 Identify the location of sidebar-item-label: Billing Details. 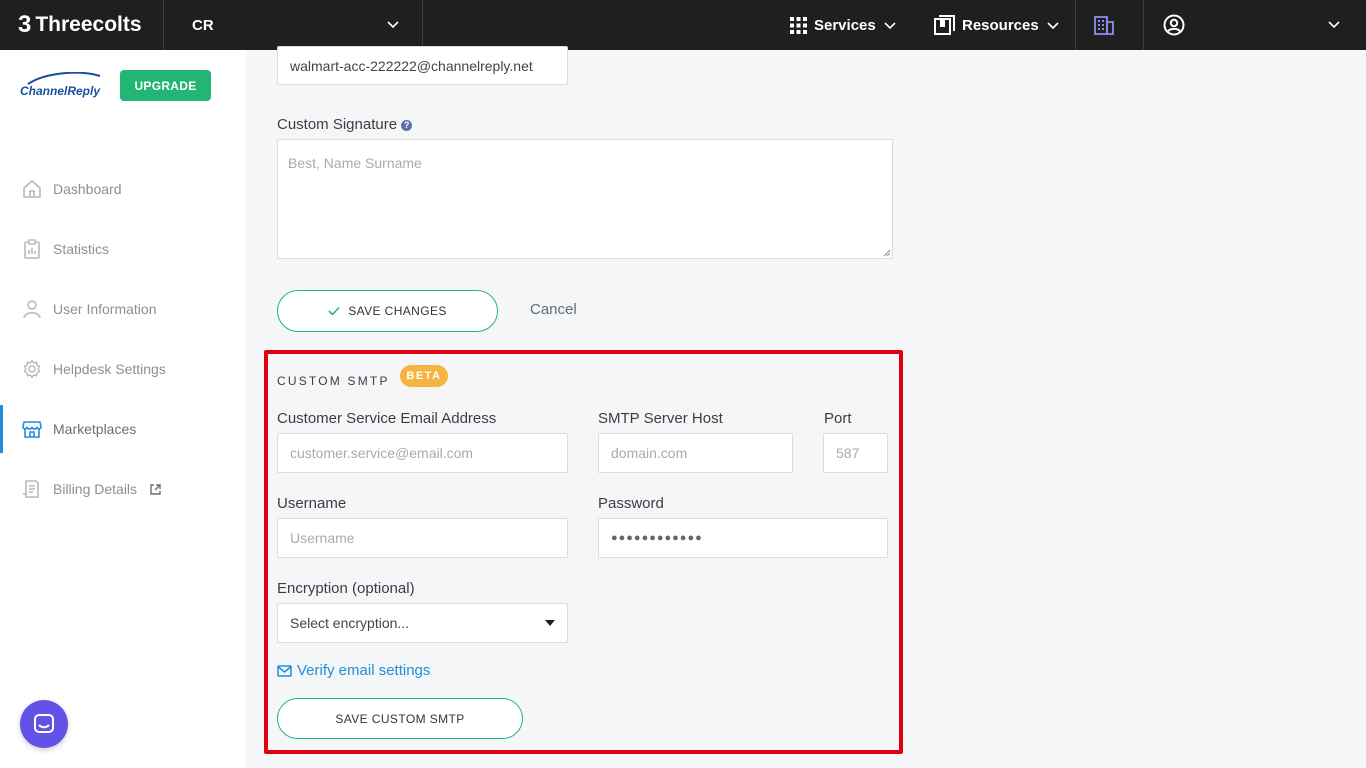
(95, 489).